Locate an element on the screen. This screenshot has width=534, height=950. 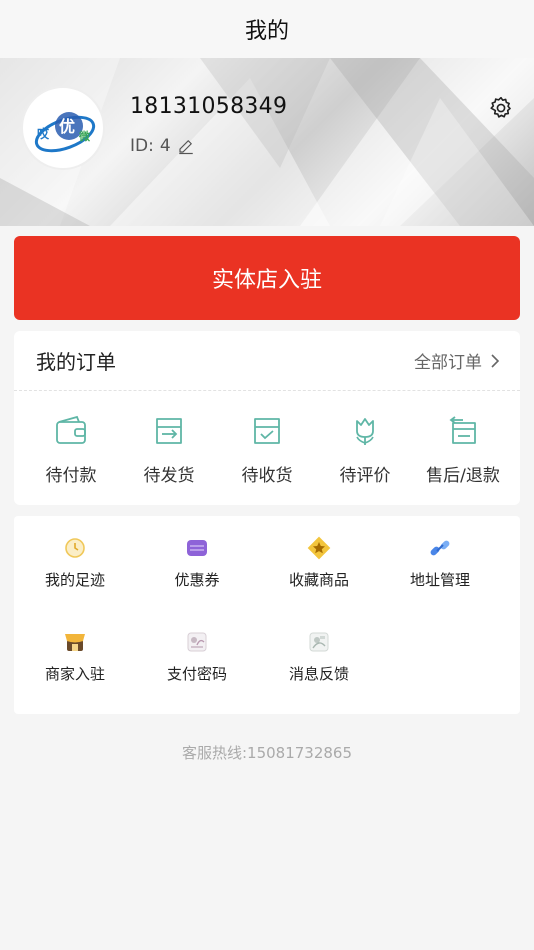
orders-title: 我的订单 is located at coordinates (76, 362).